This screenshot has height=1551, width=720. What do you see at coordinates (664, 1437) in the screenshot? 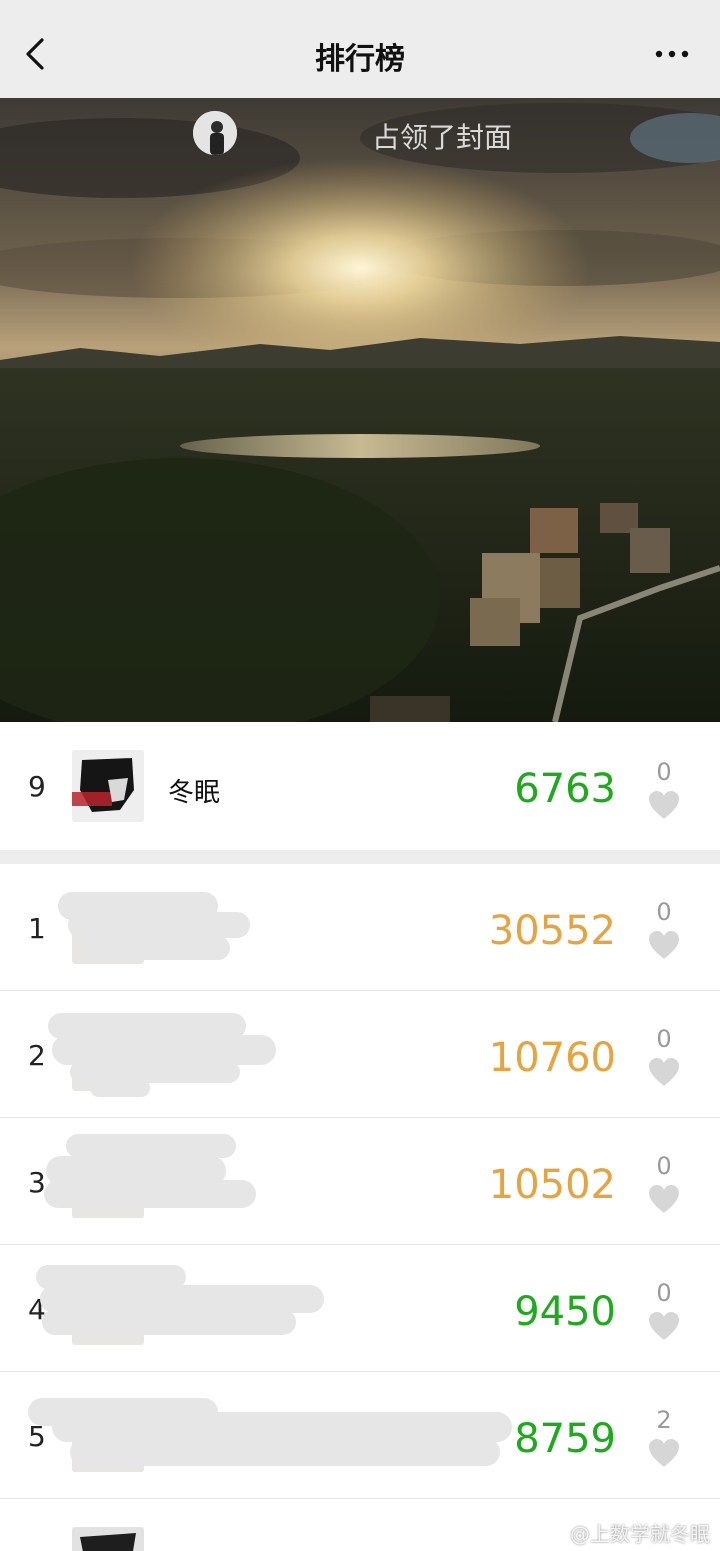
I see `like-button: 2` at bounding box center [664, 1437].